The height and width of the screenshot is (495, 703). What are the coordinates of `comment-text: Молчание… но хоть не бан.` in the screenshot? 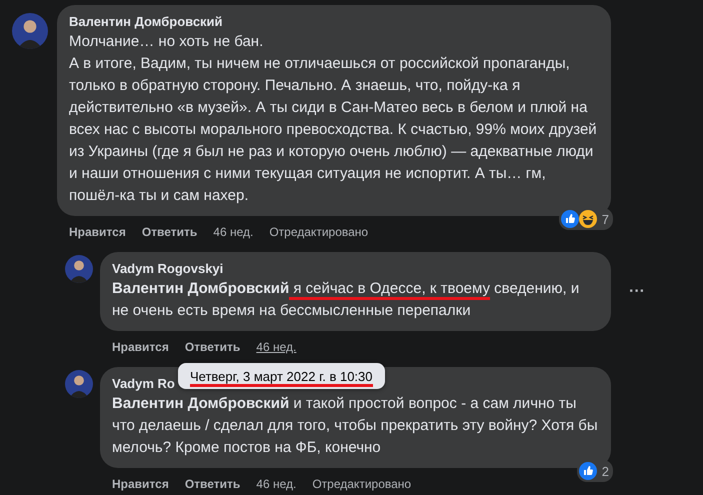 It's located at (166, 42).